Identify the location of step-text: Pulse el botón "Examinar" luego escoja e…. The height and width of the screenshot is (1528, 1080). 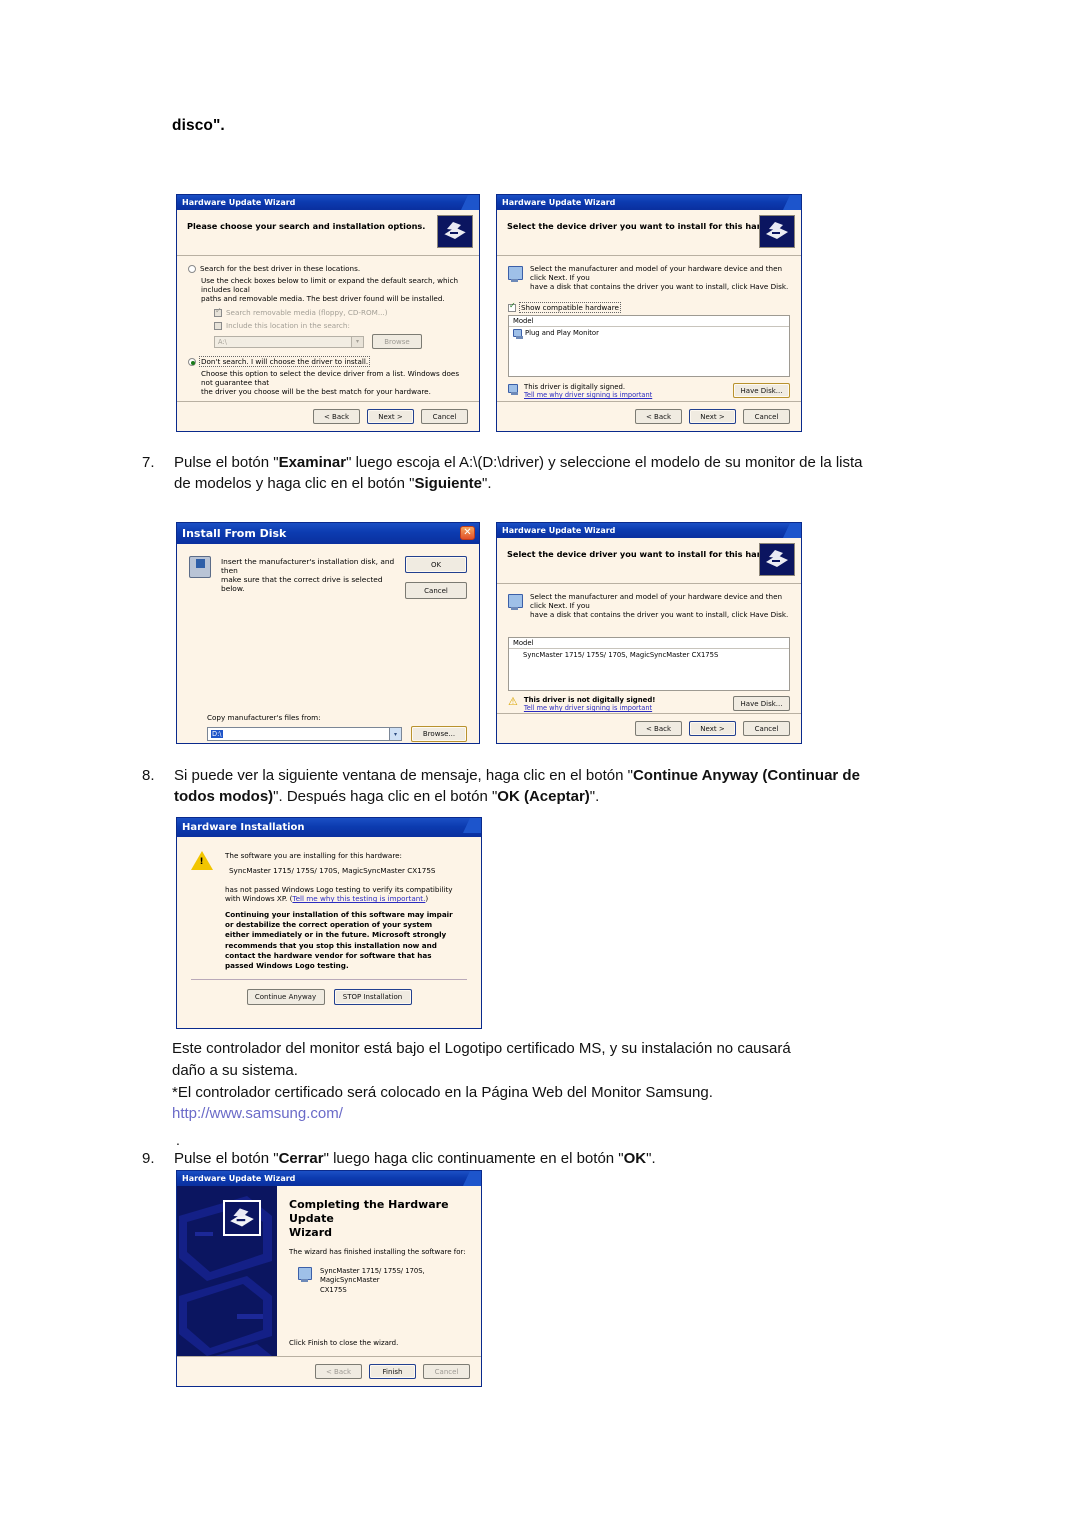
(518, 473).